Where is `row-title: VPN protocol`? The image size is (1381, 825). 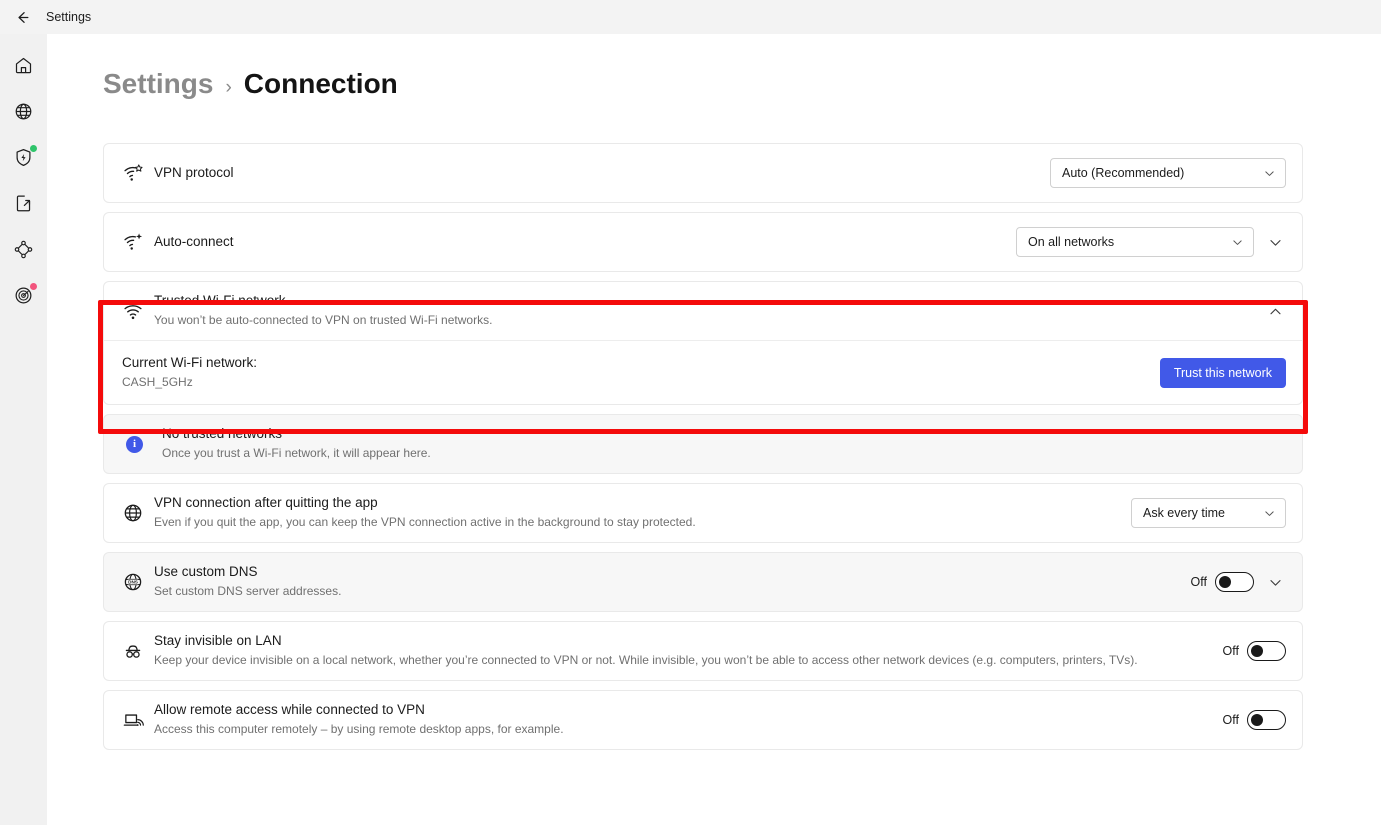 row-title: VPN protocol is located at coordinates (194, 172).